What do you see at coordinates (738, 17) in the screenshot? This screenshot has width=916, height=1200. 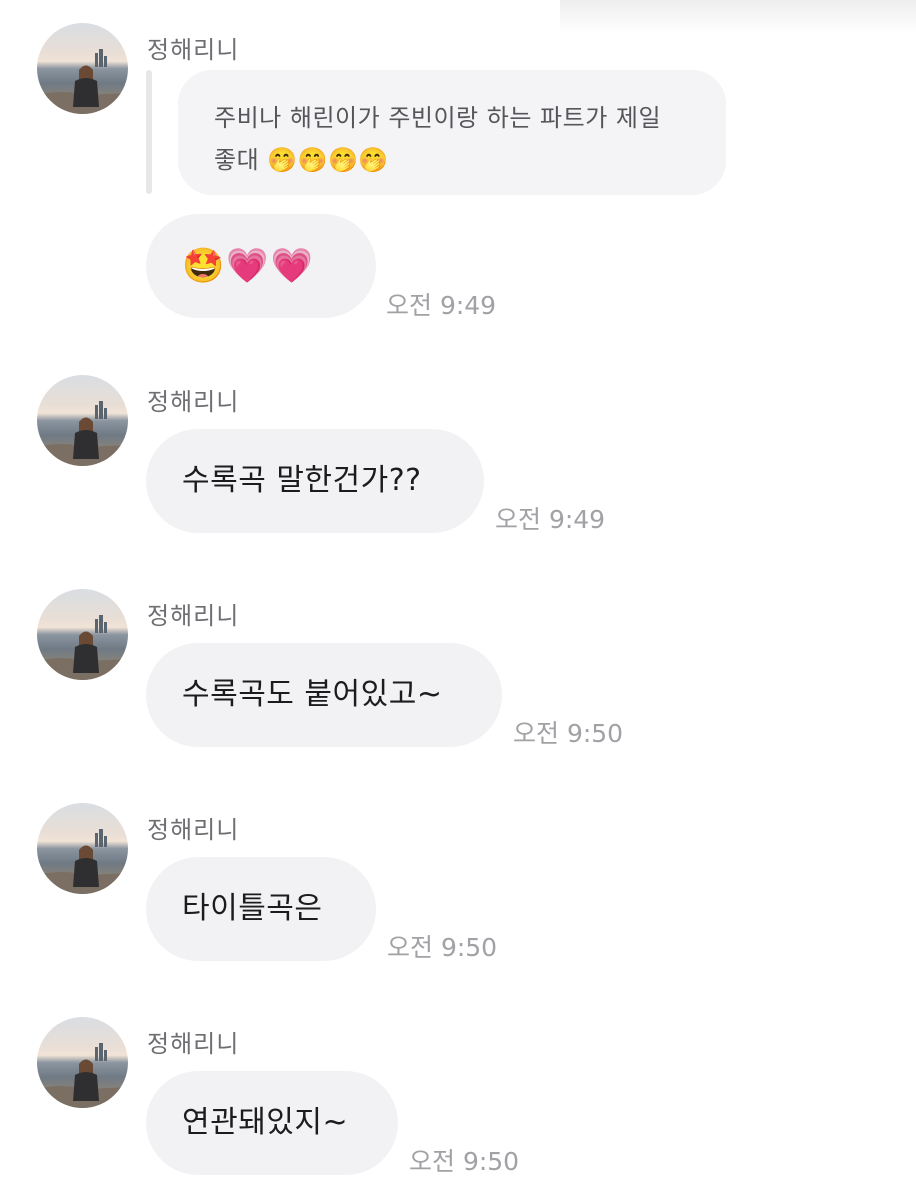 I see `top-edge-shadow` at bounding box center [738, 17].